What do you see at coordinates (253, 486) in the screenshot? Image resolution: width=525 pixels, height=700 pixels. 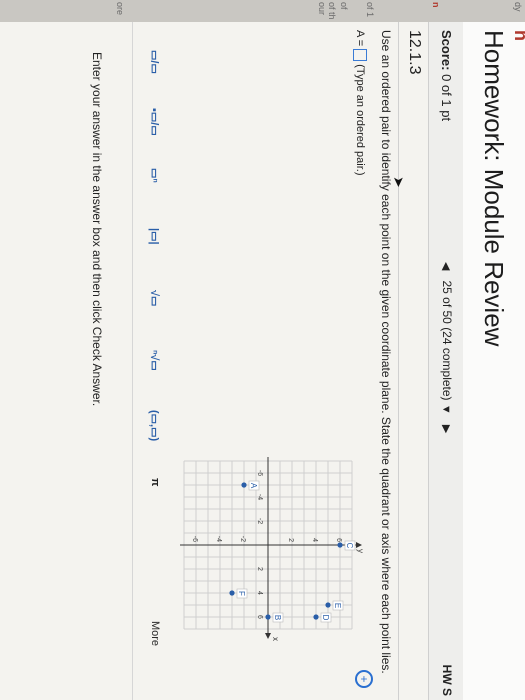 I see `point-label-a: A` at bounding box center [253, 486].